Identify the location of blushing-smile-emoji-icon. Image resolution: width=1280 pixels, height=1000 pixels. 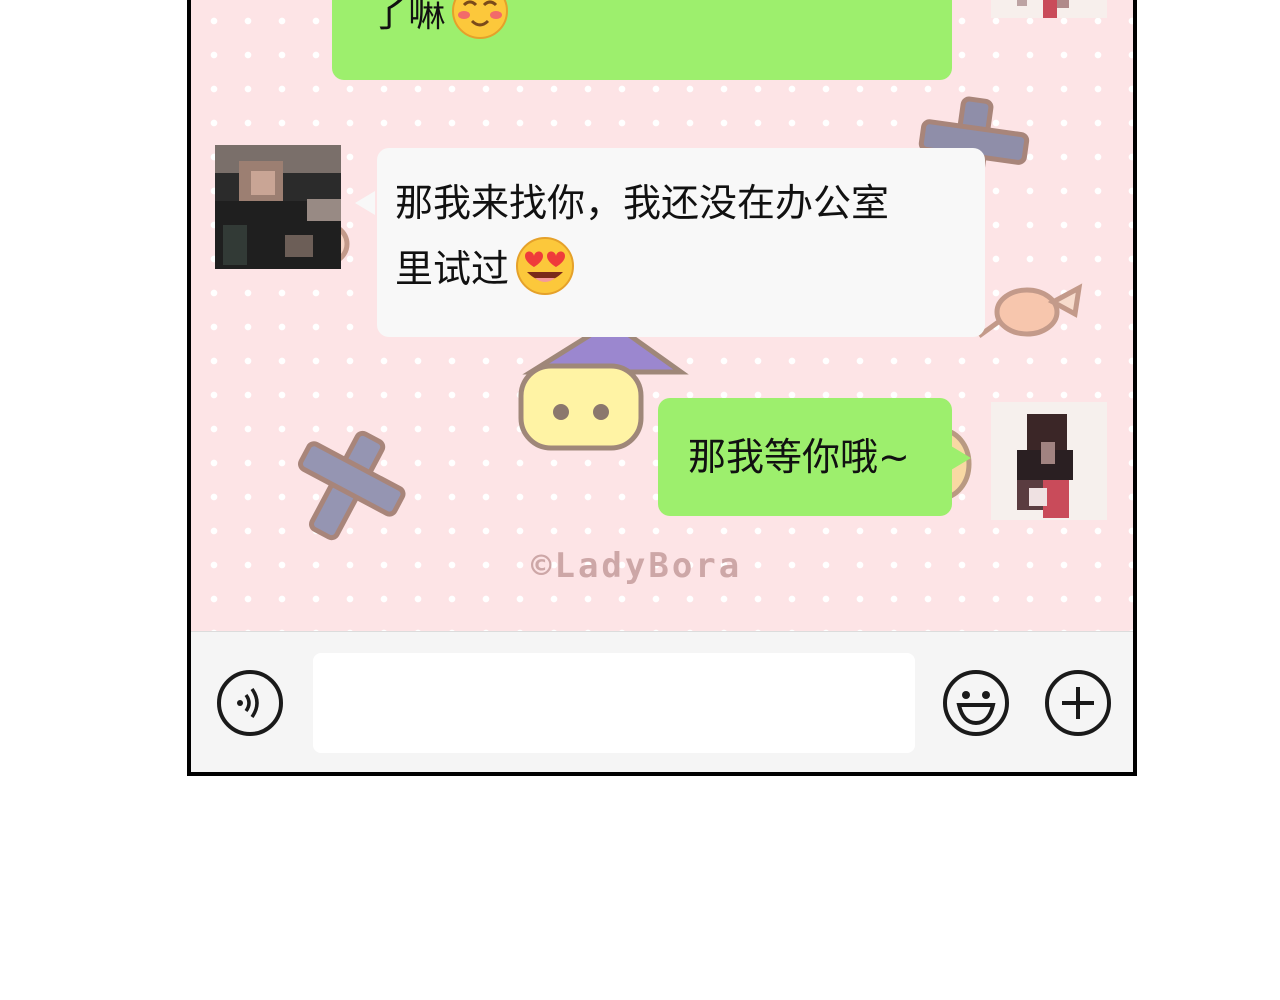
(480, 19).